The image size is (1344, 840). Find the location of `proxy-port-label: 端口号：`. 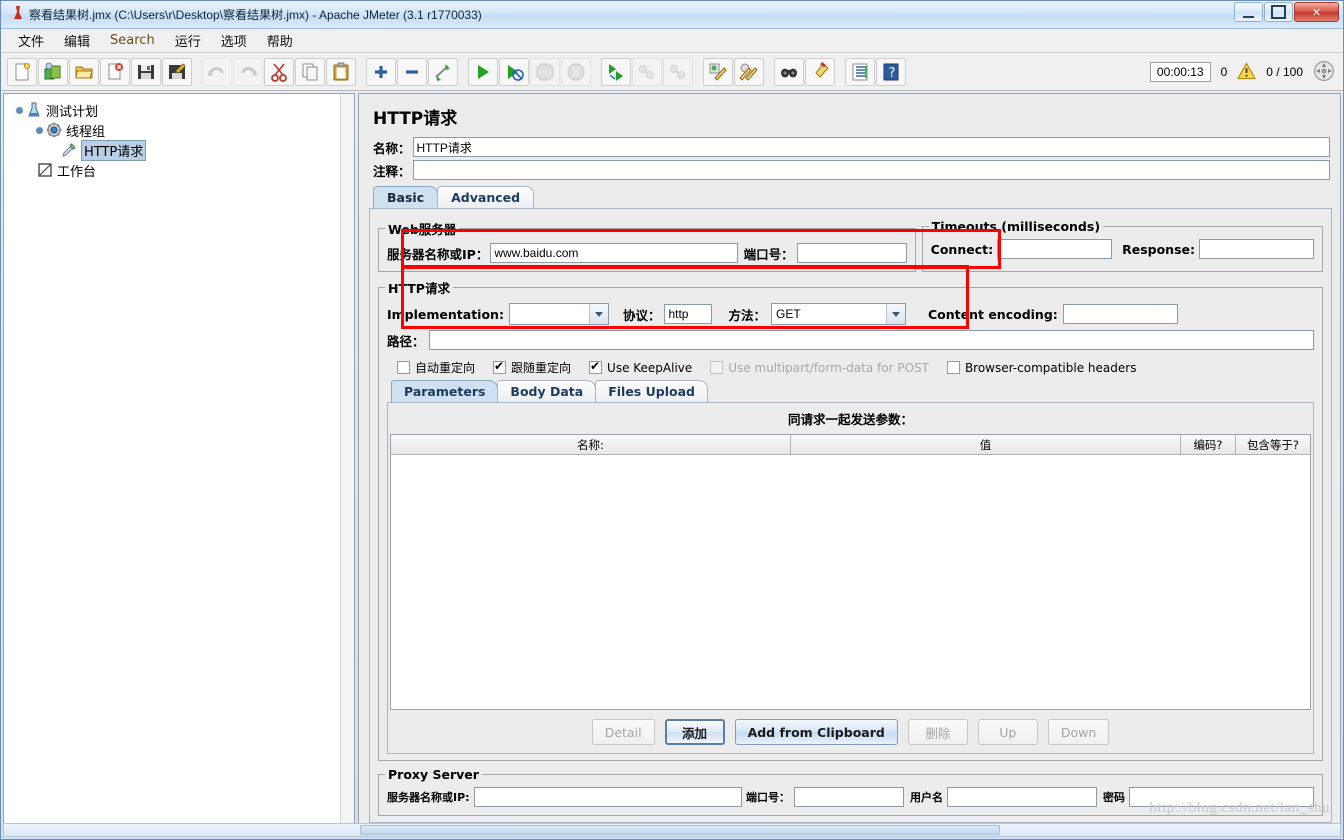

proxy-port-label: 端口号： is located at coordinates (768, 797).